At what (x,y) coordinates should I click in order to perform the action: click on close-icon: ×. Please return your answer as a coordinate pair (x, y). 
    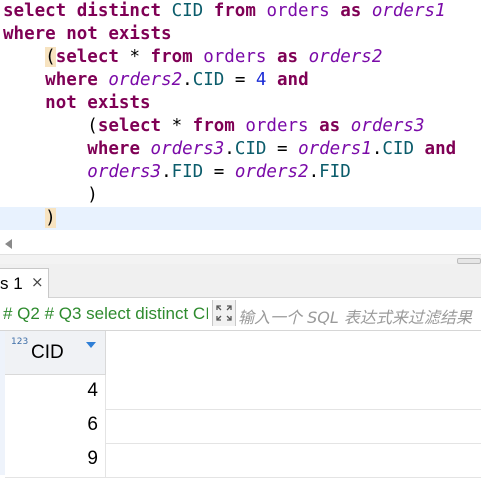
    Looking at the image, I should click on (37, 282).